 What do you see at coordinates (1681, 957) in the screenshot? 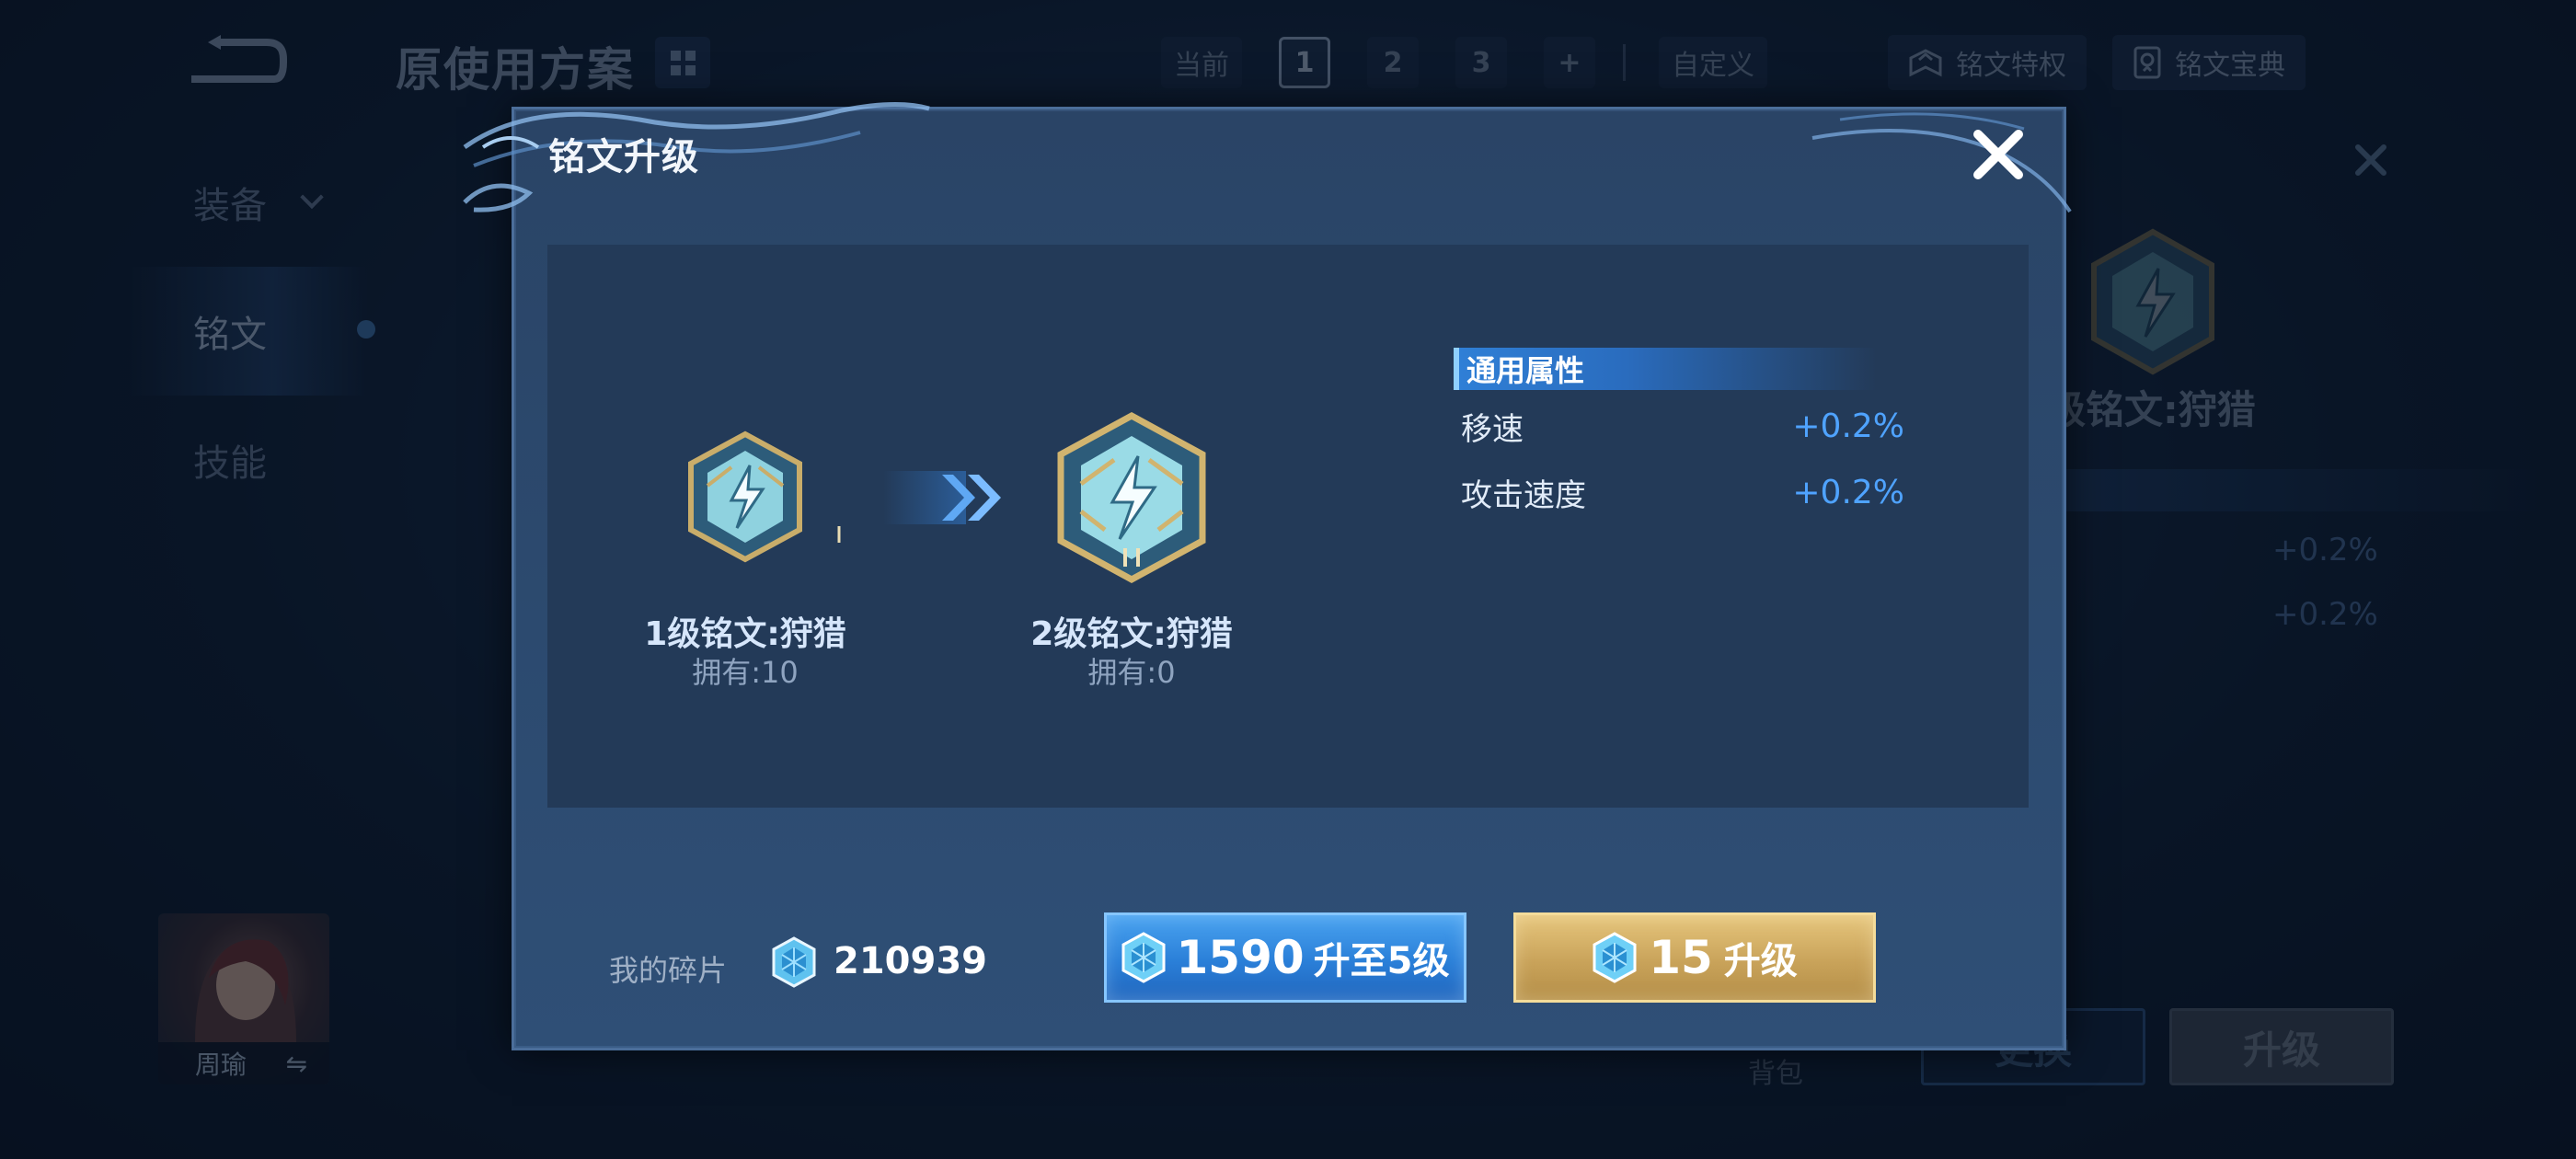
I see `upgrade-cost: 15` at bounding box center [1681, 957].